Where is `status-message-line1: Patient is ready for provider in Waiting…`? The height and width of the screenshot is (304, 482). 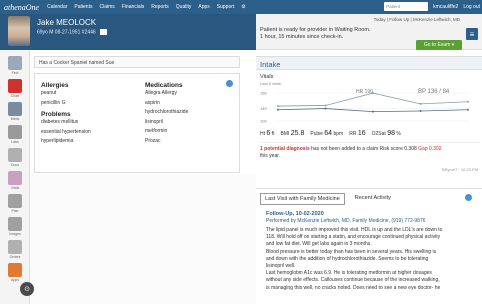 status-message-line1: Patient is ready for provider in Waiting… is located at coordinates (315, 30).